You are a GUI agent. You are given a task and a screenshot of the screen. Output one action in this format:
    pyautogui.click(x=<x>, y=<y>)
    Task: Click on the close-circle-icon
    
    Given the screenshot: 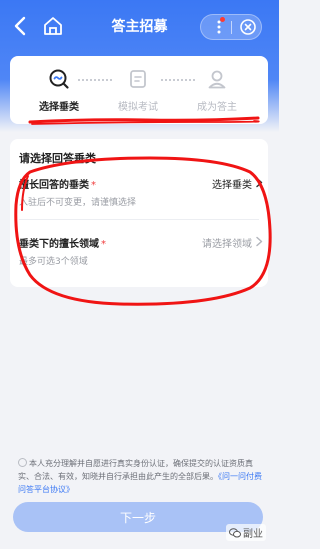 What is the action you would take?
    pyautogui.click(x=248, y=27)
    